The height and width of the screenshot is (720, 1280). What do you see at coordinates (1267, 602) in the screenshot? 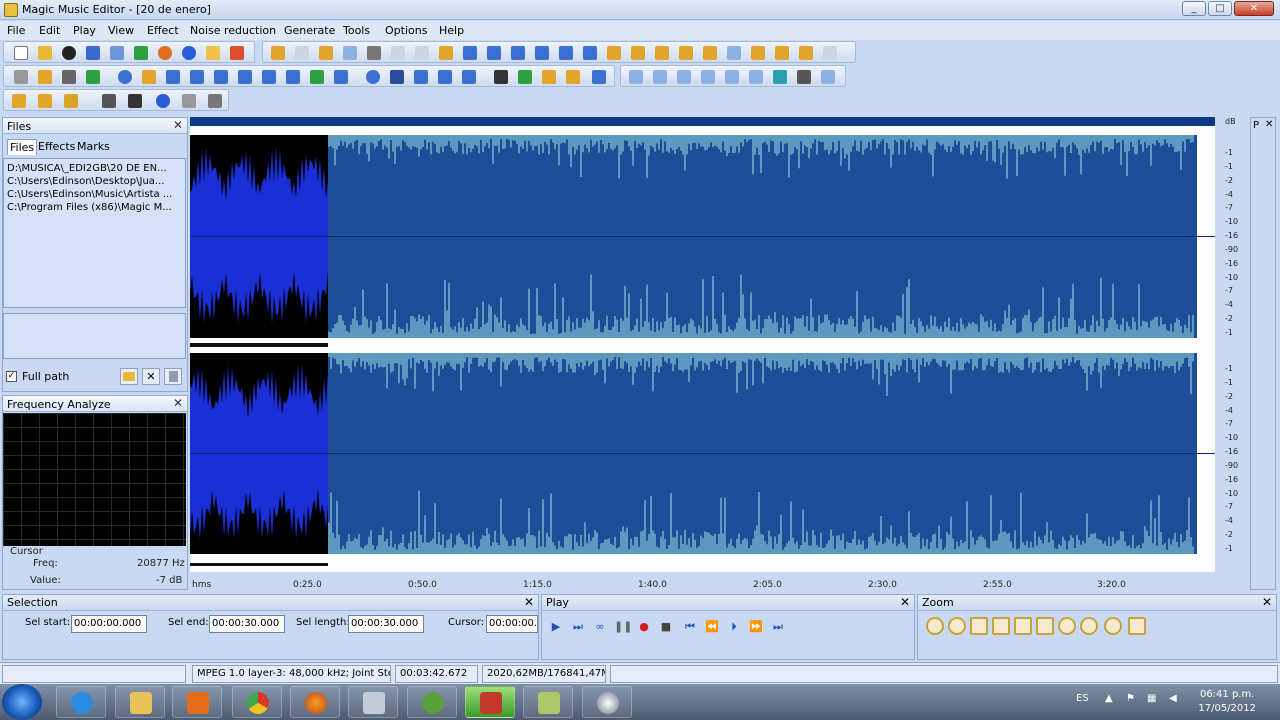
I see `zoom-panel-close-icon: ✕` at bounding box center [1267, 602].